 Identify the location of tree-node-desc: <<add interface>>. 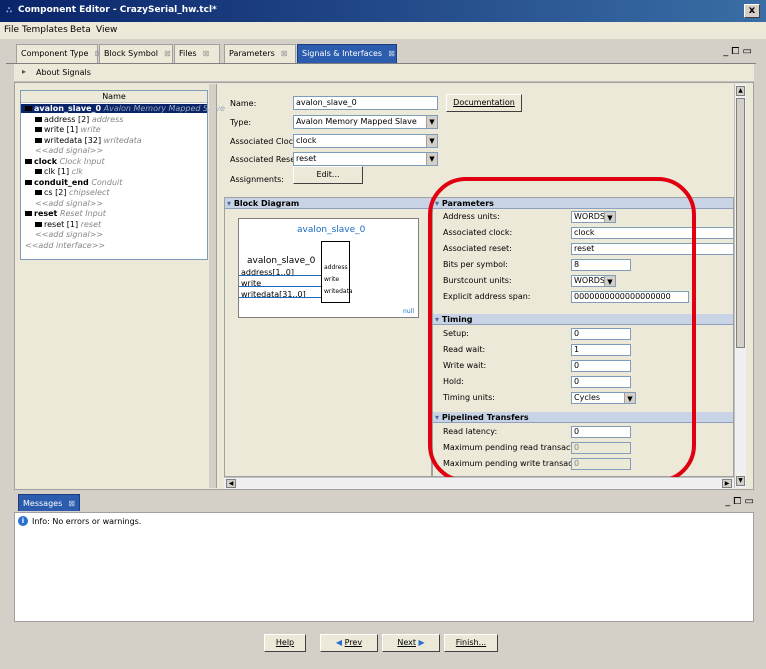
(65, 245).